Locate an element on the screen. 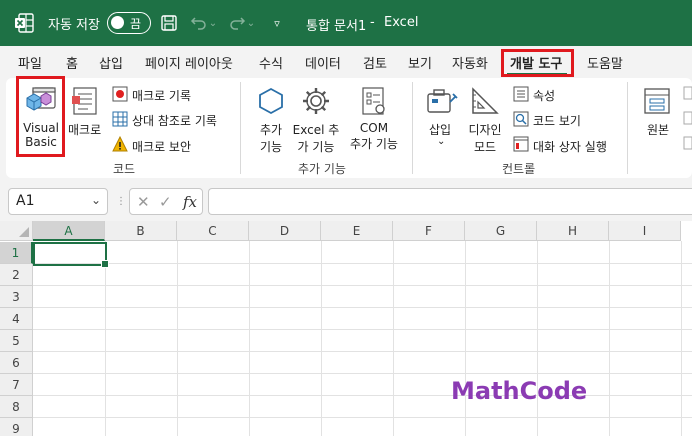 Image resolution: width=692 pixels, height=436 pixels. column-header-e: E is located at coordinates (357, 231).